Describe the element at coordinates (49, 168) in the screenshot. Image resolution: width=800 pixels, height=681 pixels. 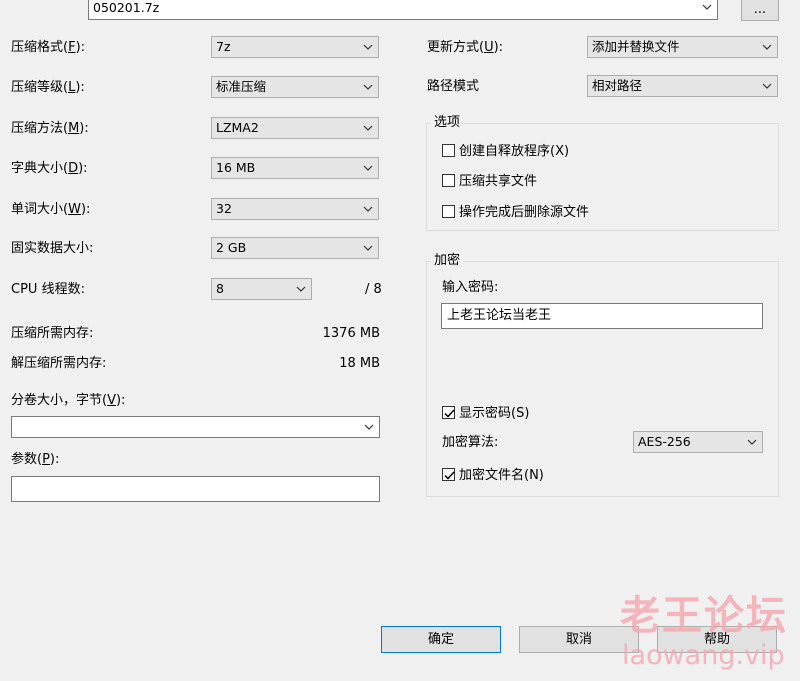
I see `dict-label: 字典大小(D):` at that location.